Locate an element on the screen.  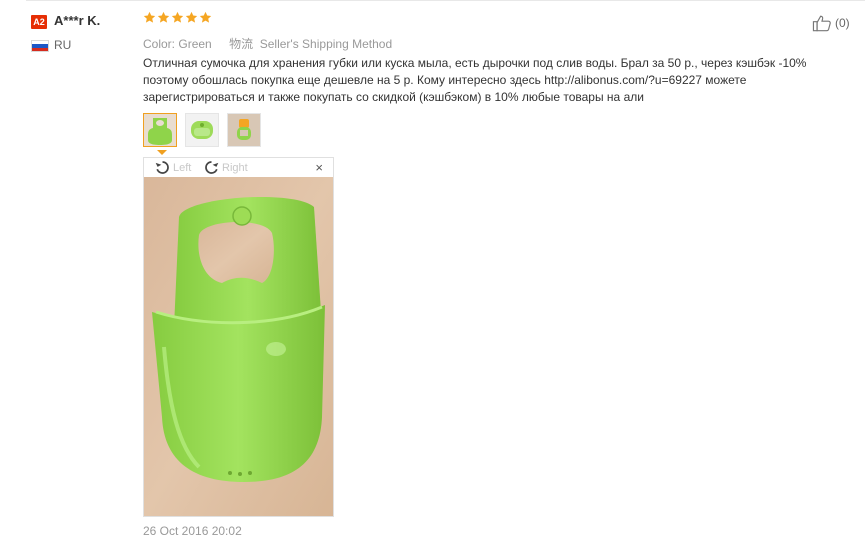
close-viewer-button: × is located at coordinates (319, 167).